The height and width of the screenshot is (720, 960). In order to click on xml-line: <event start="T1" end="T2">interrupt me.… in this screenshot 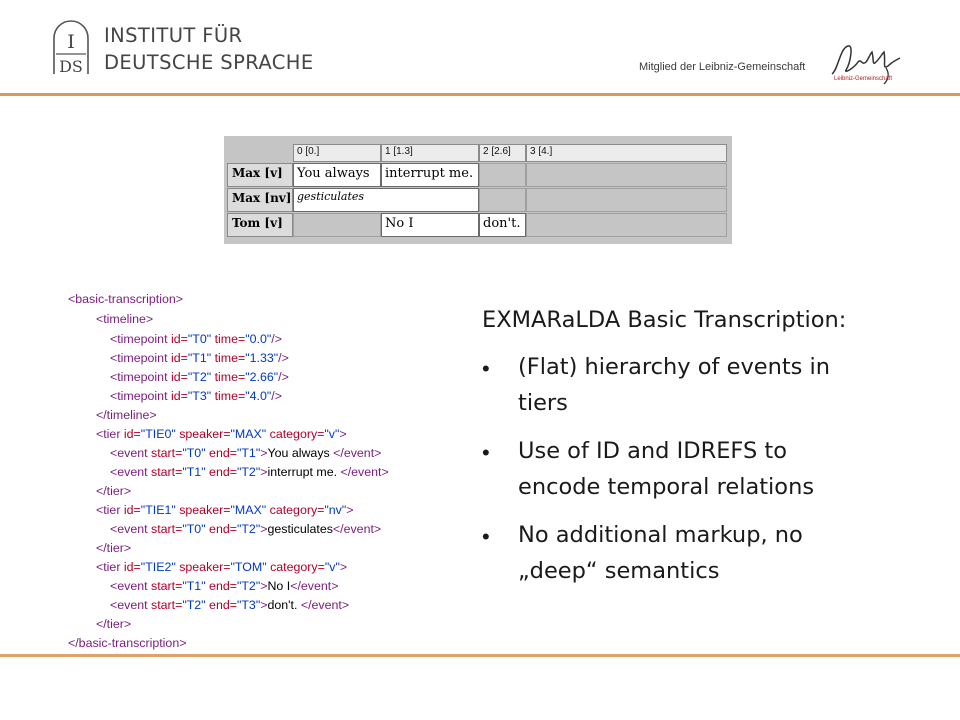, I will do `click(249, 472)`.